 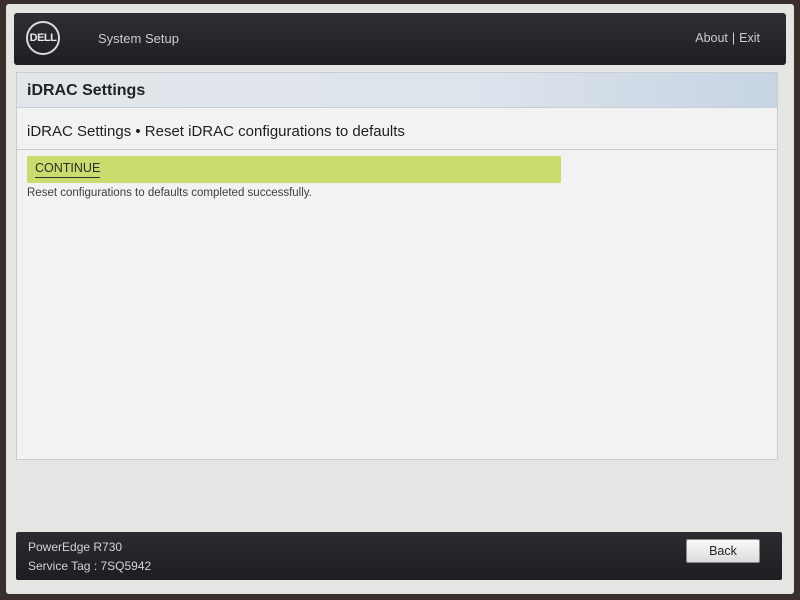 I want to click on logo-text: DELL, so click(x=43, y=38).